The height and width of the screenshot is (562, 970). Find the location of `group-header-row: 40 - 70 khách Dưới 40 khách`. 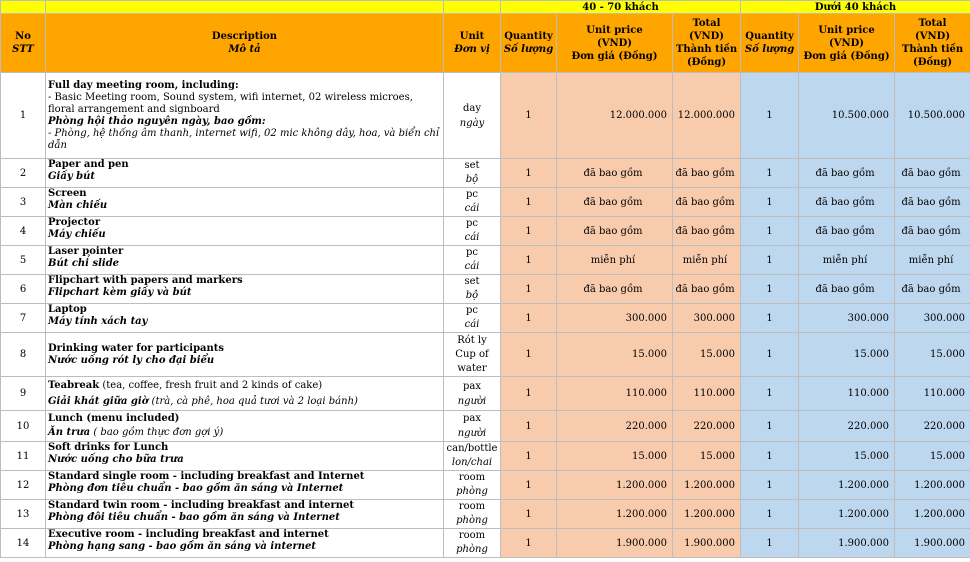

group-header-row: 40 - 70 khách Dưới 40 khách is located at coordinates (485, 7).